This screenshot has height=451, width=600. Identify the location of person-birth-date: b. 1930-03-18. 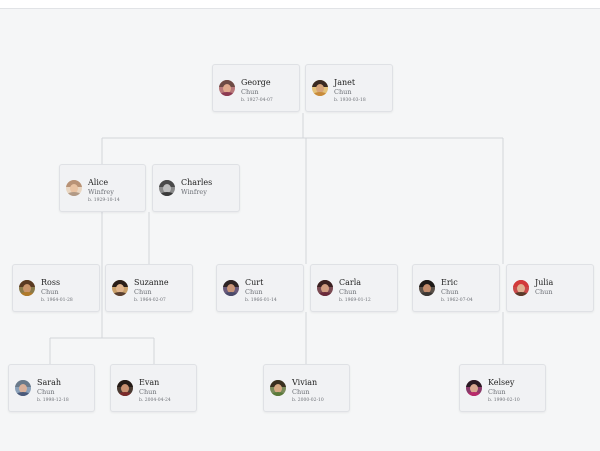
(350, 100).